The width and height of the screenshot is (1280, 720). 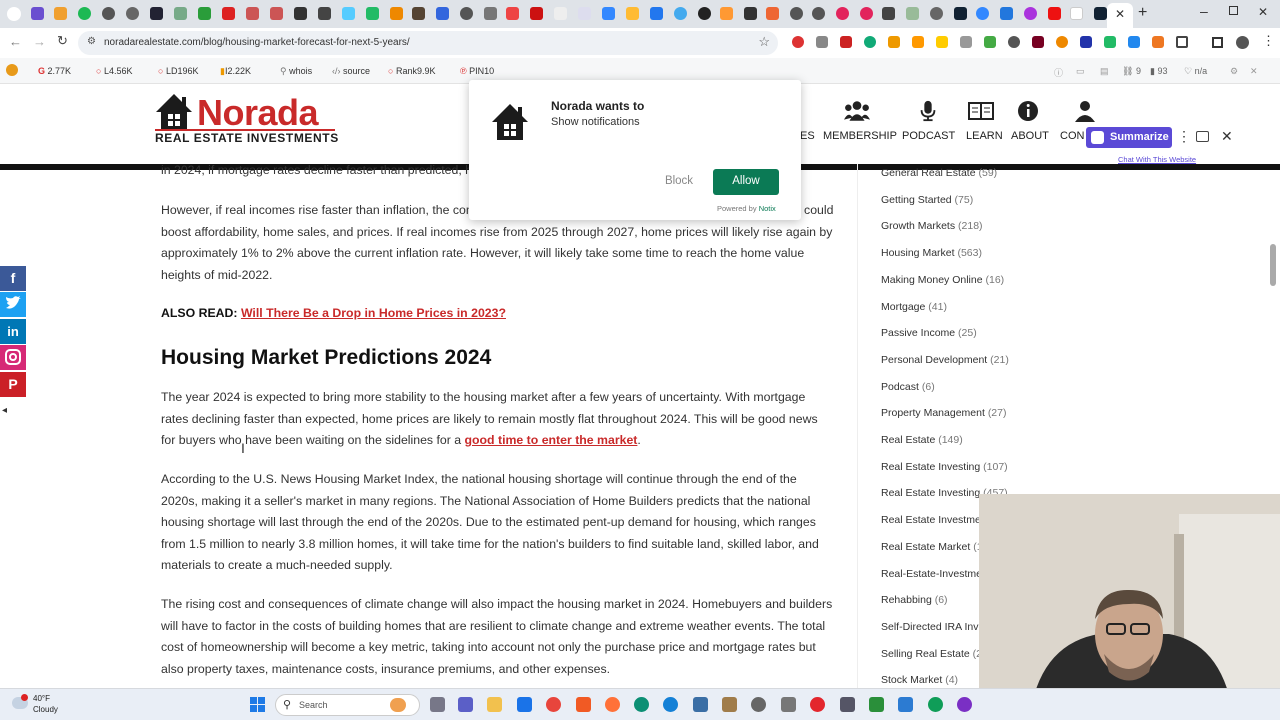 What do you see at coordinates (767, 208) in the screenshot?
I see `powered-by-brand: Notix` at bounding box center [767, 208].